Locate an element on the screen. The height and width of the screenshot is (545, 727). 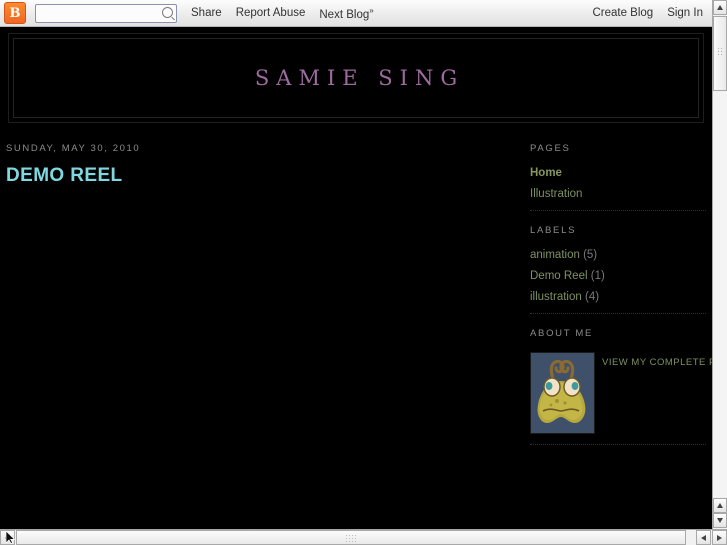
avatar is located at coordinates (562, 393).